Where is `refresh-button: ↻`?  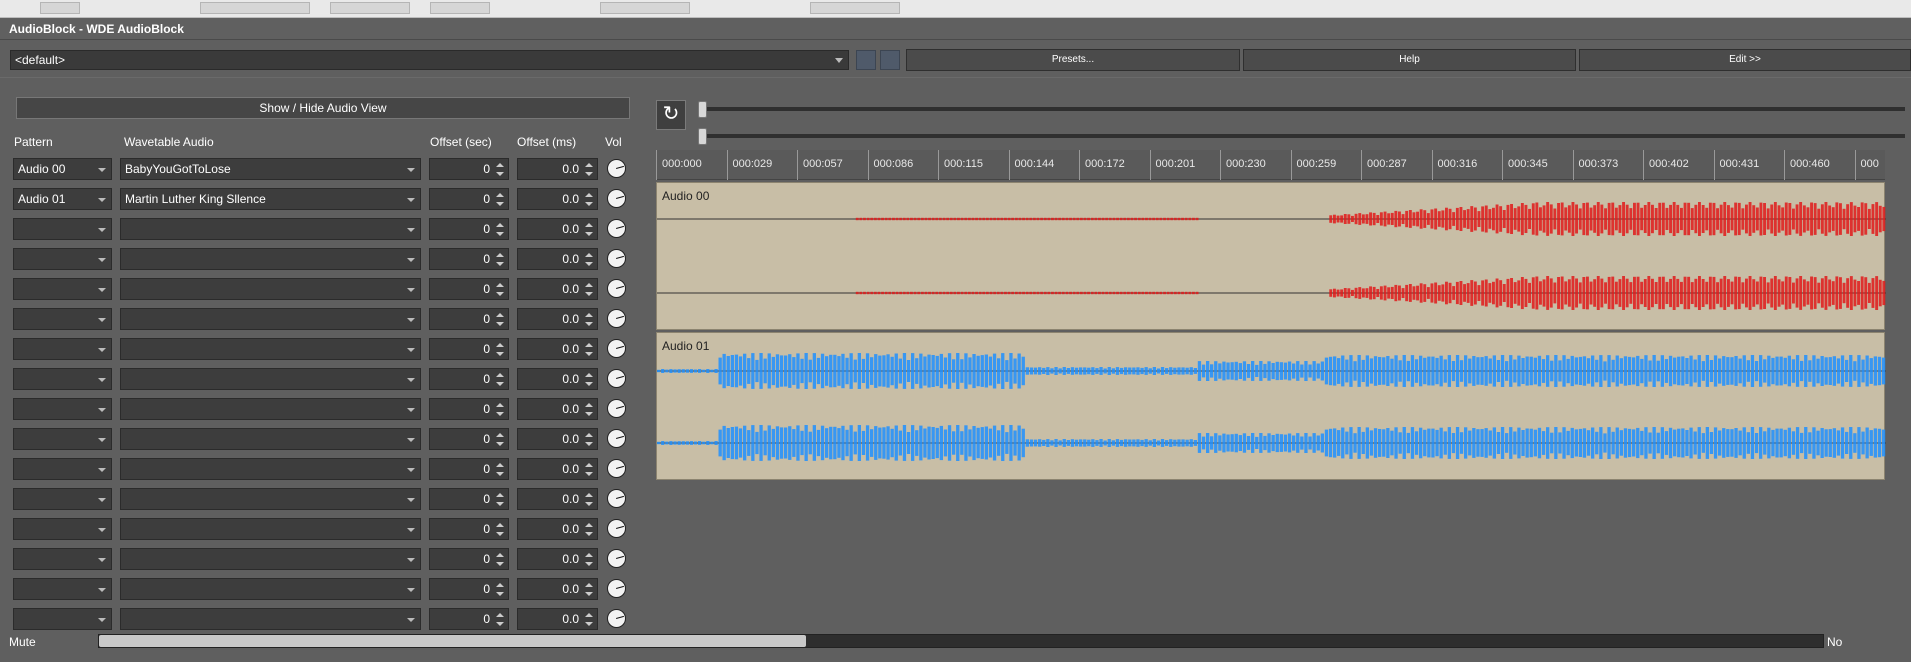
refresh-button: ↻ is located at coordinates (671, 115).